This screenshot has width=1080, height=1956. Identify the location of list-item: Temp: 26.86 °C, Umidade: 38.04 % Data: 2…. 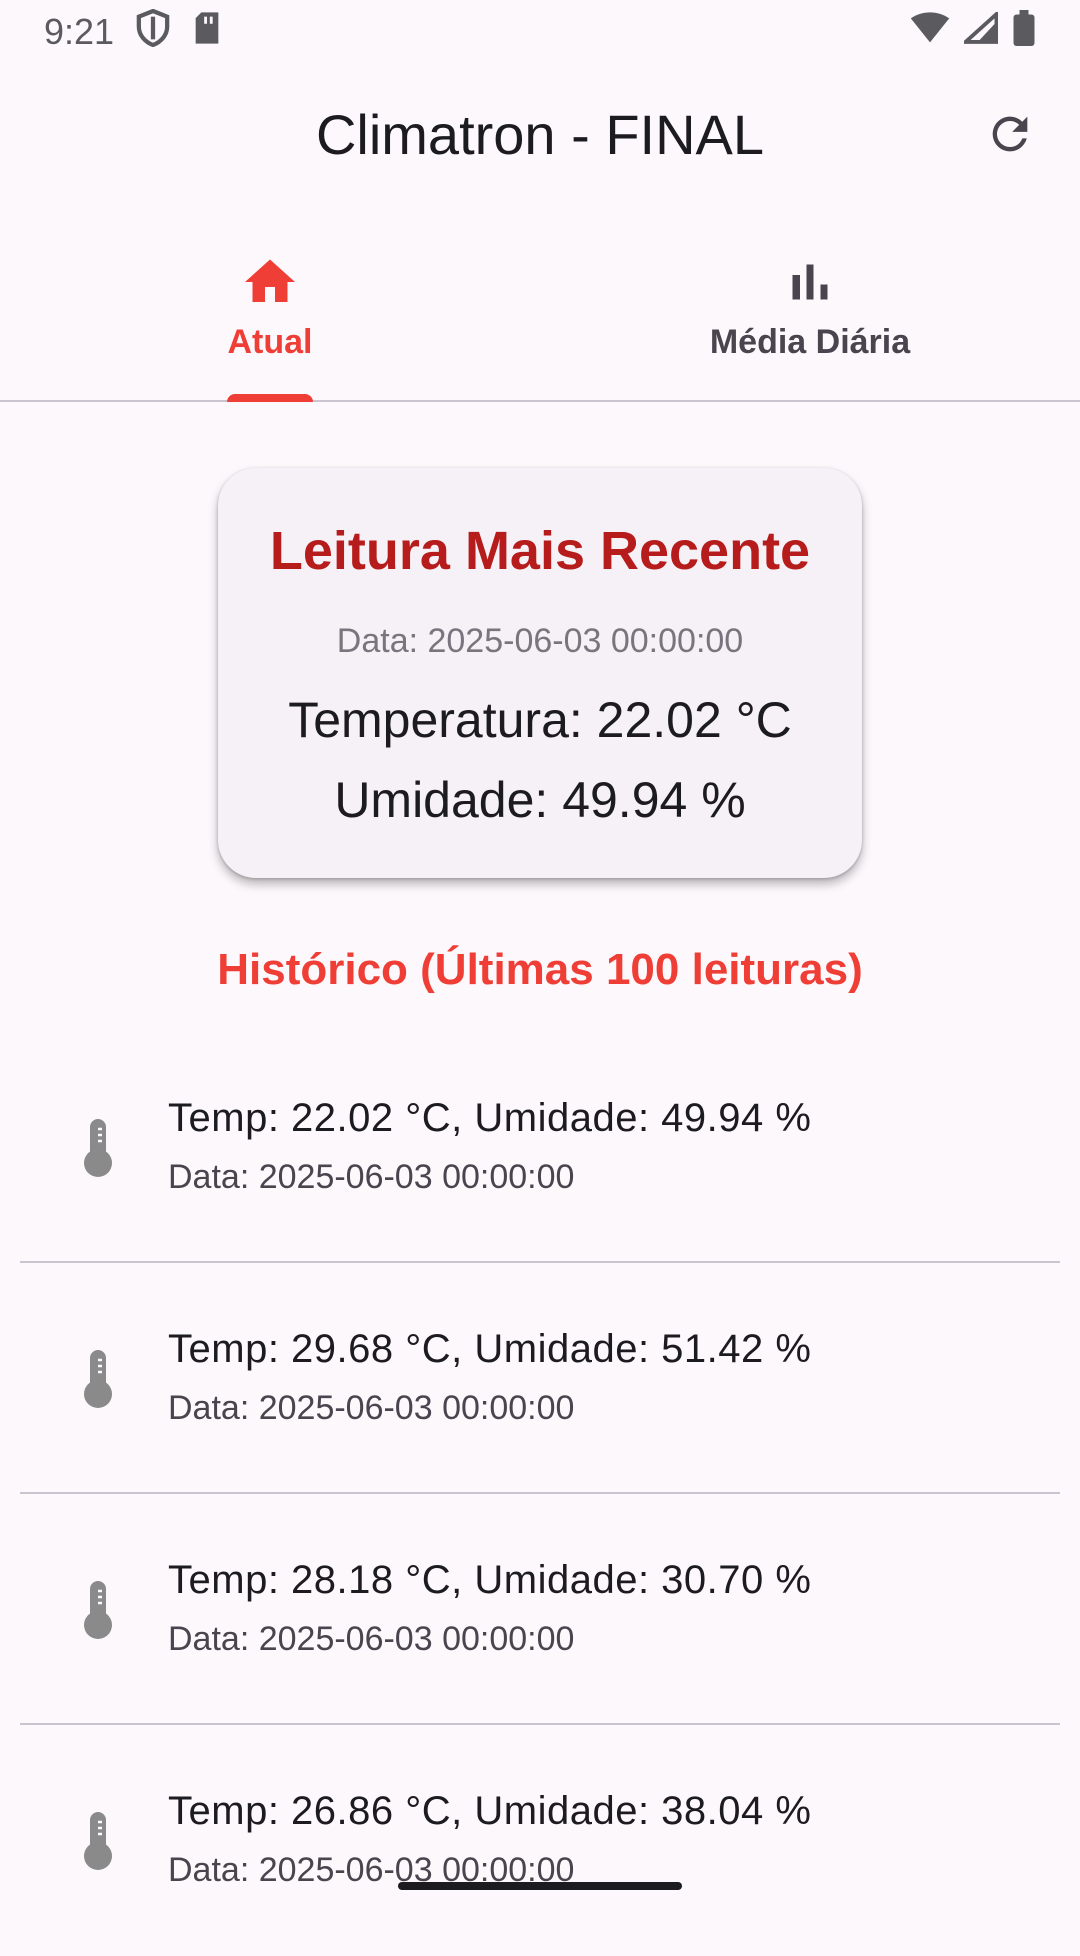
(540, 1840).